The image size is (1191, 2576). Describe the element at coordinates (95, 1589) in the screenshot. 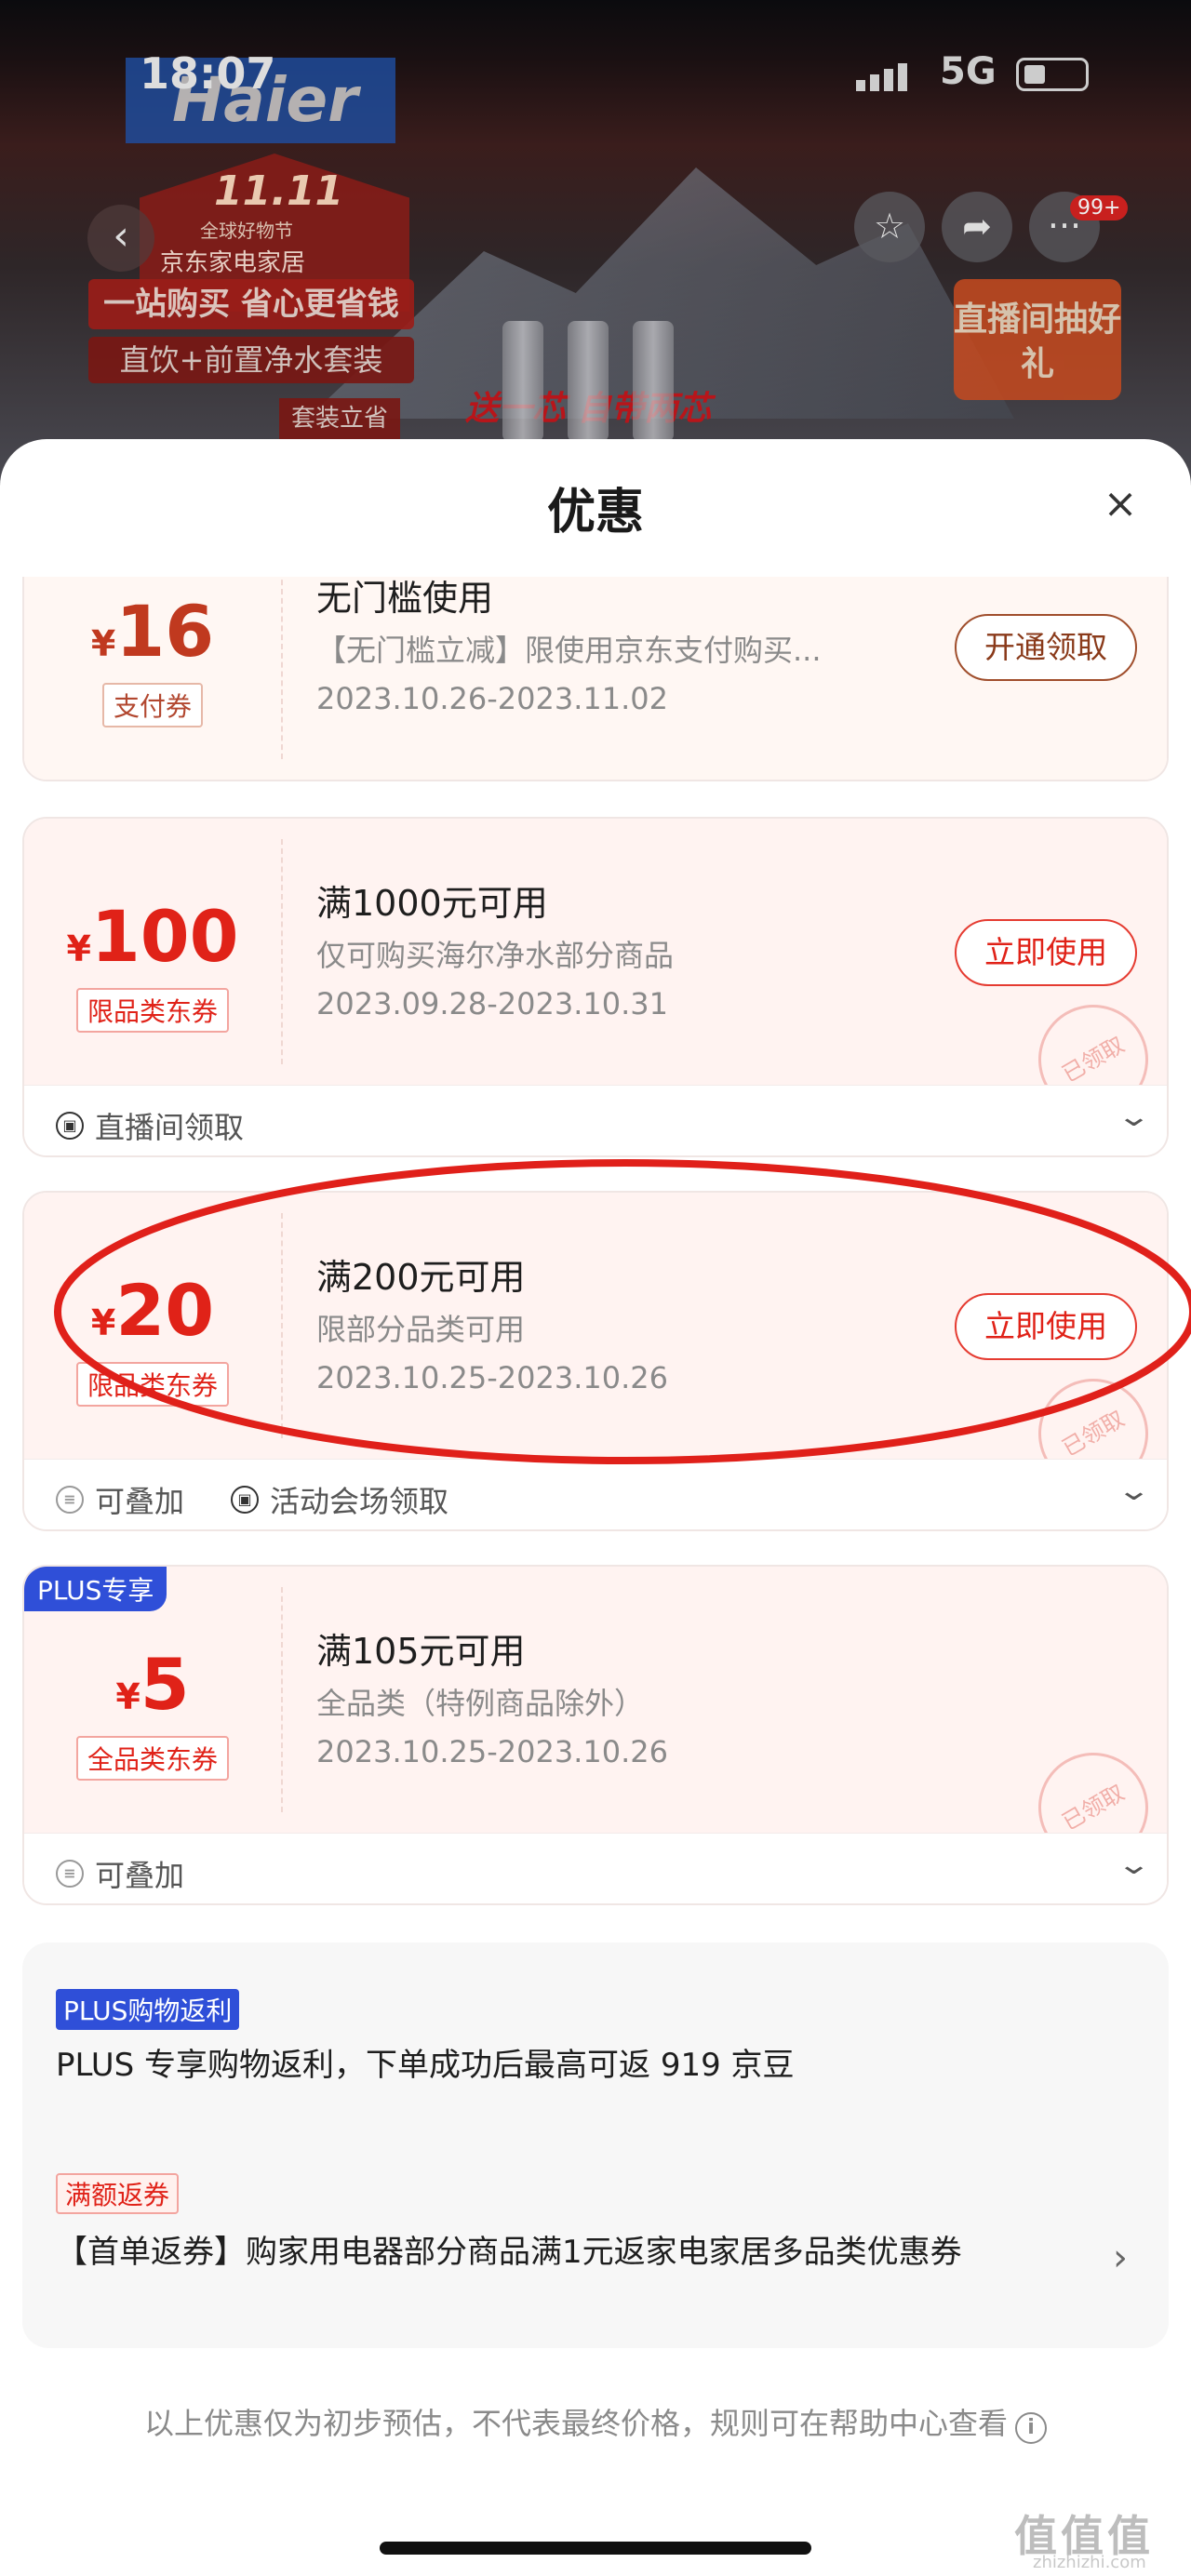

I see `plus-exclusive-badge: PLUS专享` at that location.